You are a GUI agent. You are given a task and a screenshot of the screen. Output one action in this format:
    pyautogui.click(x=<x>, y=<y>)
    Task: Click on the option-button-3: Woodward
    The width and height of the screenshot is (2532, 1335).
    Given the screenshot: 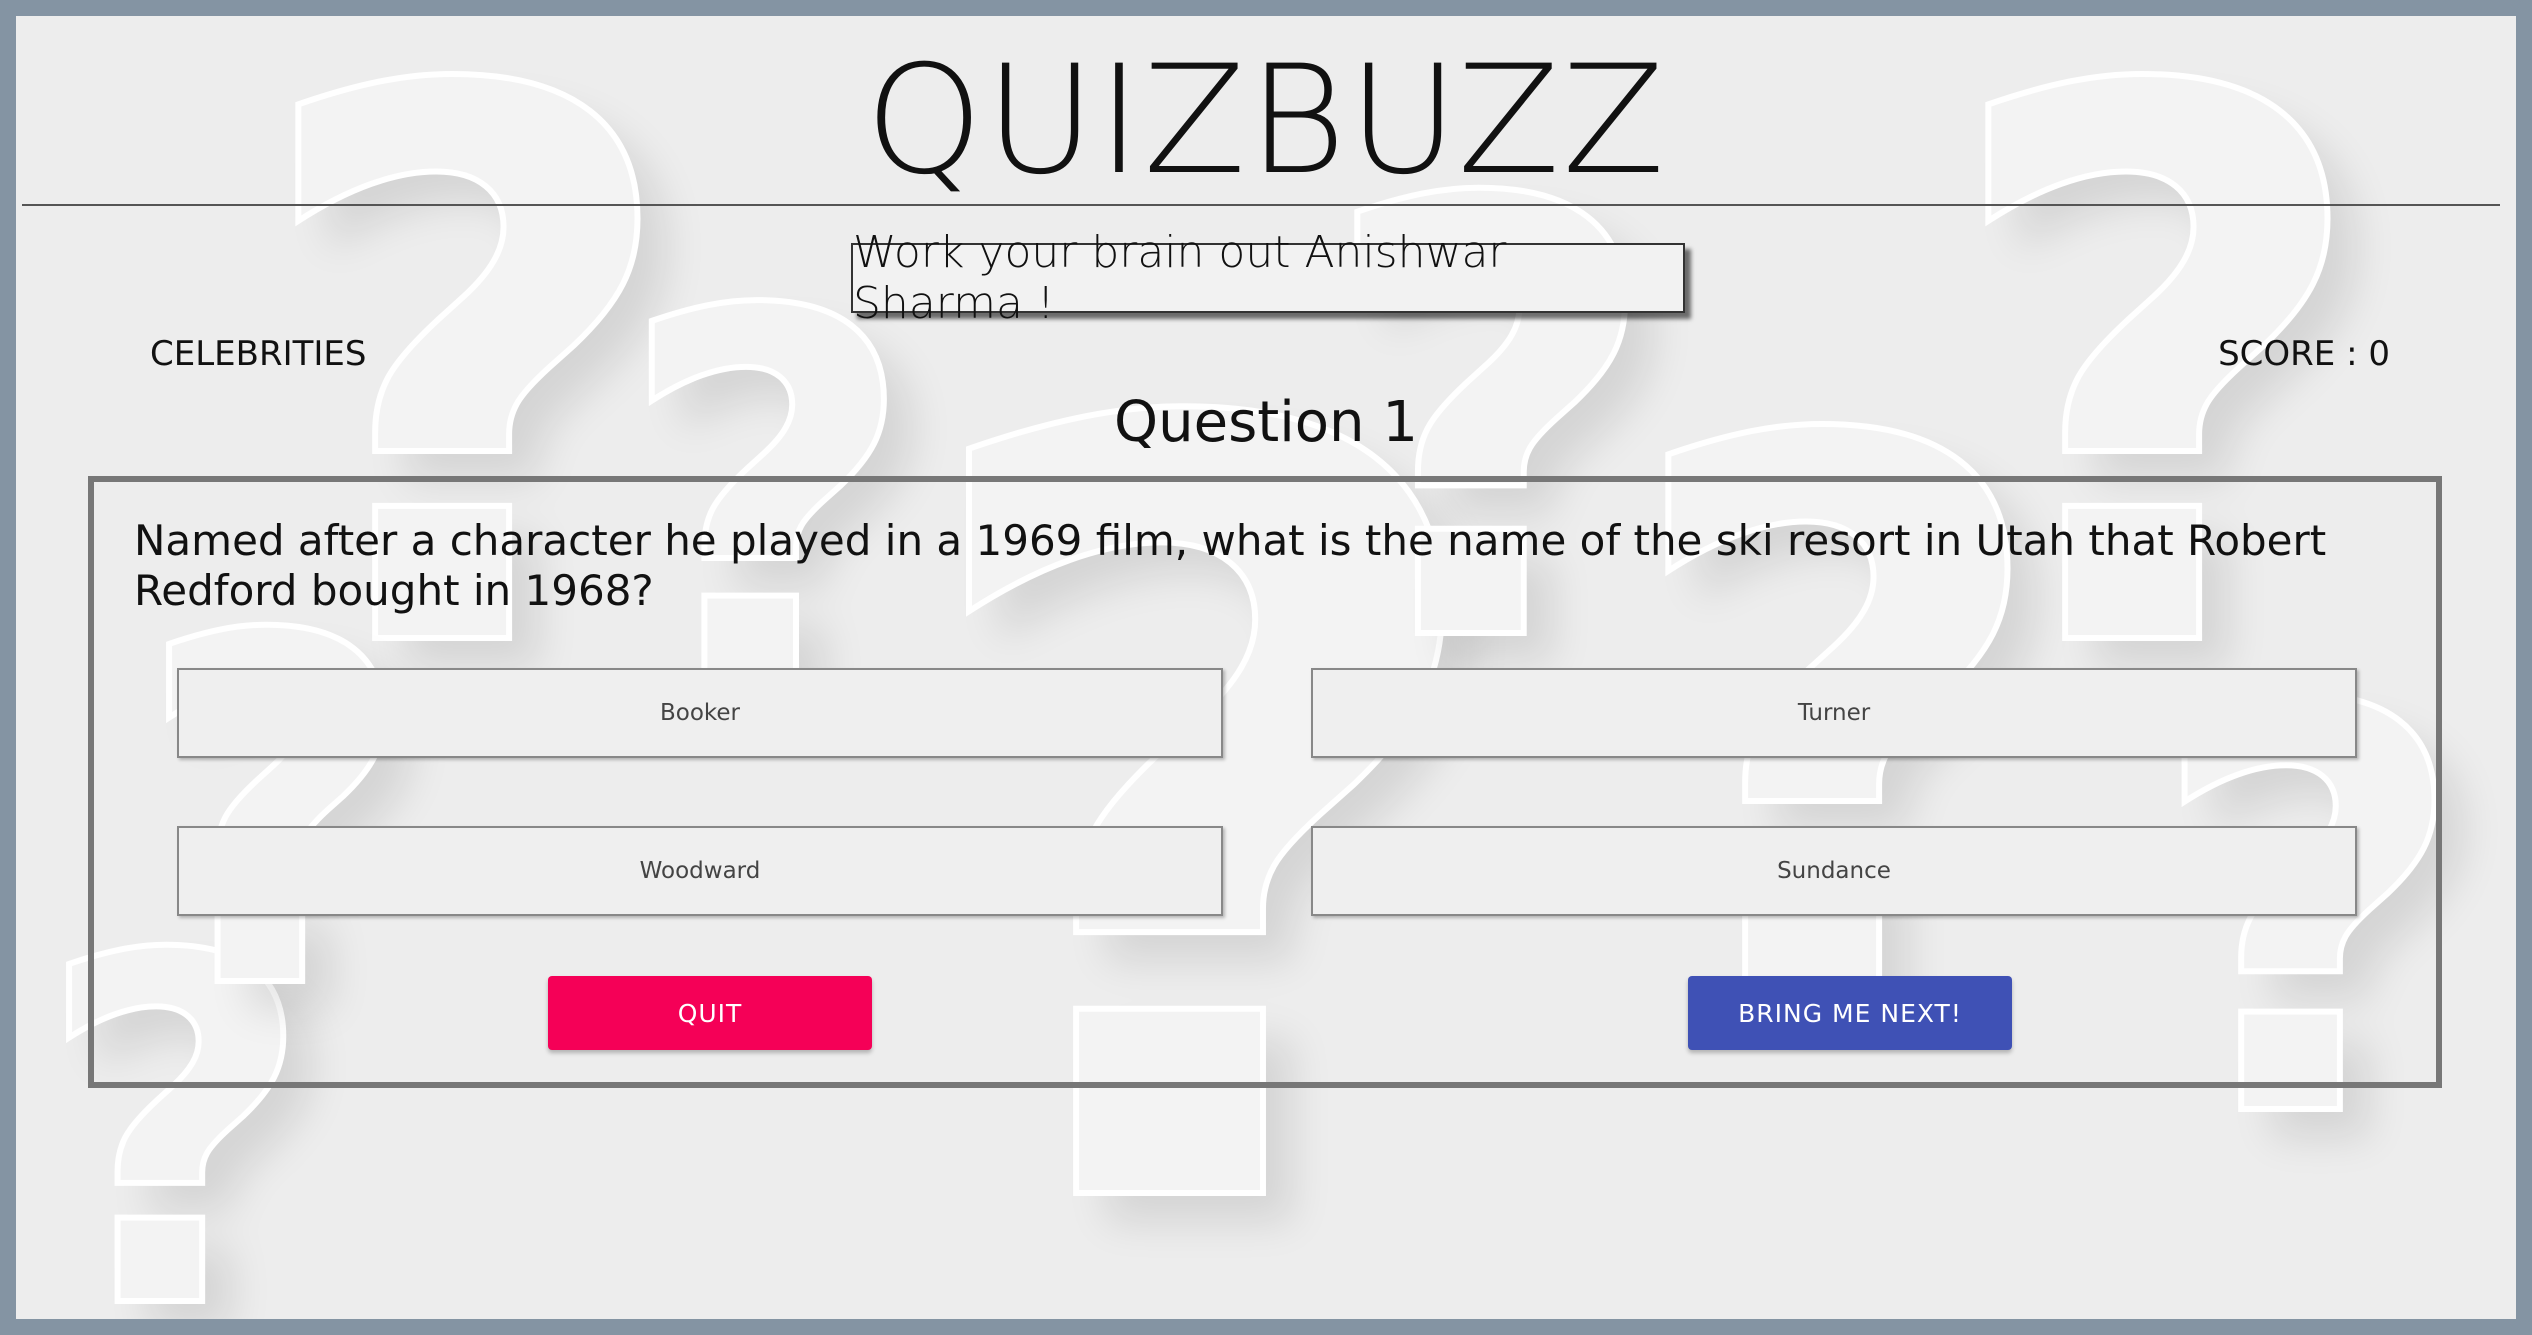 What is the action you would take?
    pyautogui.click(x=700, y=871)
    